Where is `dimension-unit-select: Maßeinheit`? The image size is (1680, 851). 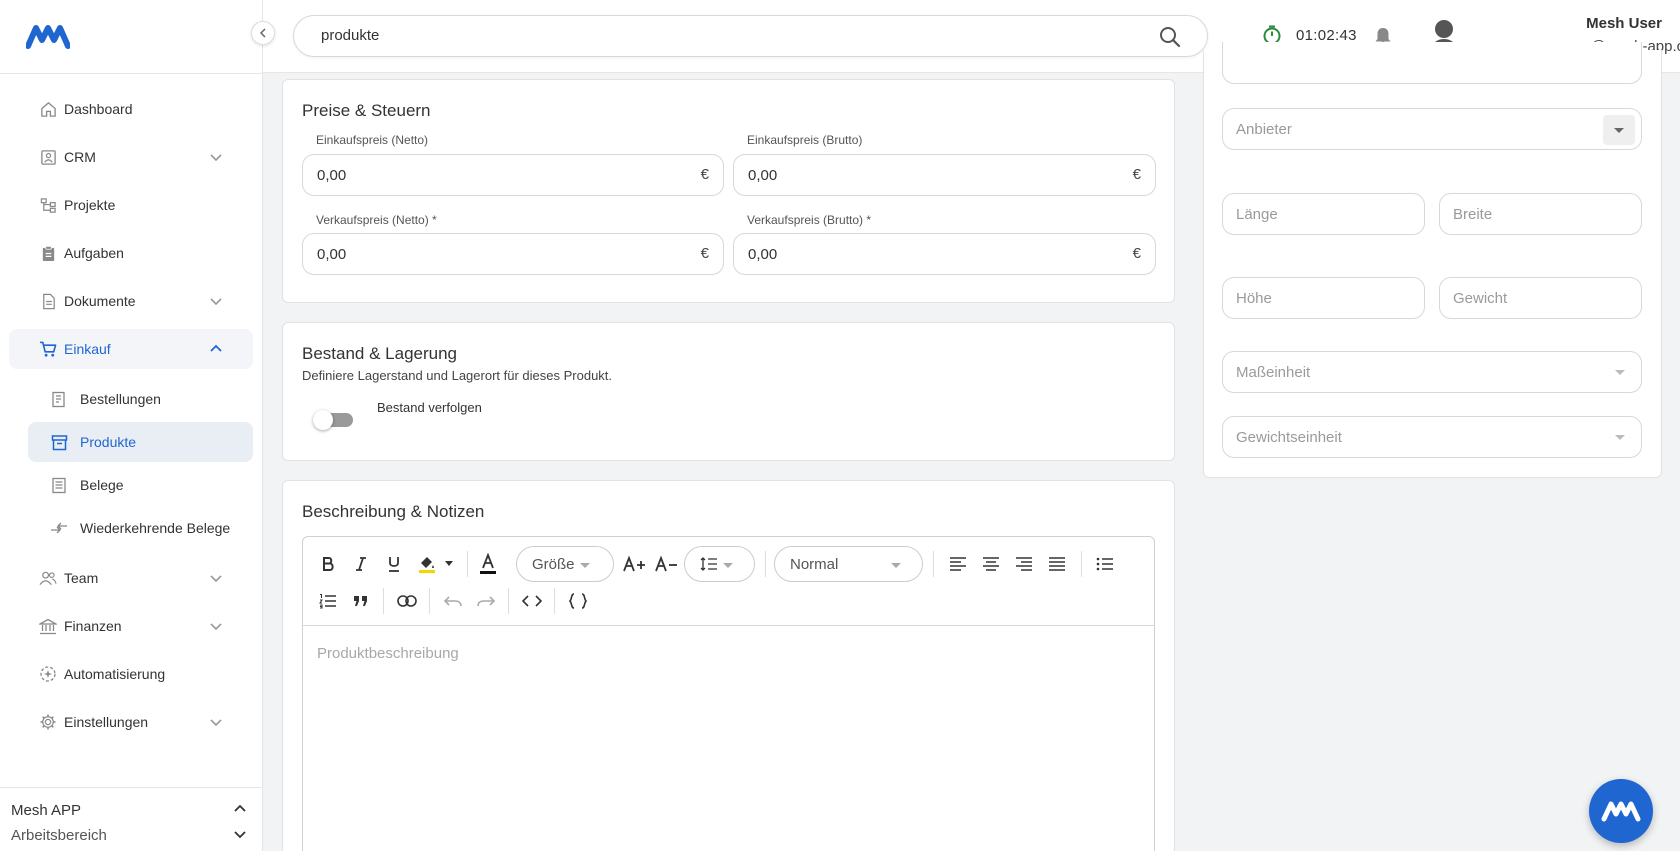
dimension-unit-select: Maßeinheit is located at coordinates (1432, 372).